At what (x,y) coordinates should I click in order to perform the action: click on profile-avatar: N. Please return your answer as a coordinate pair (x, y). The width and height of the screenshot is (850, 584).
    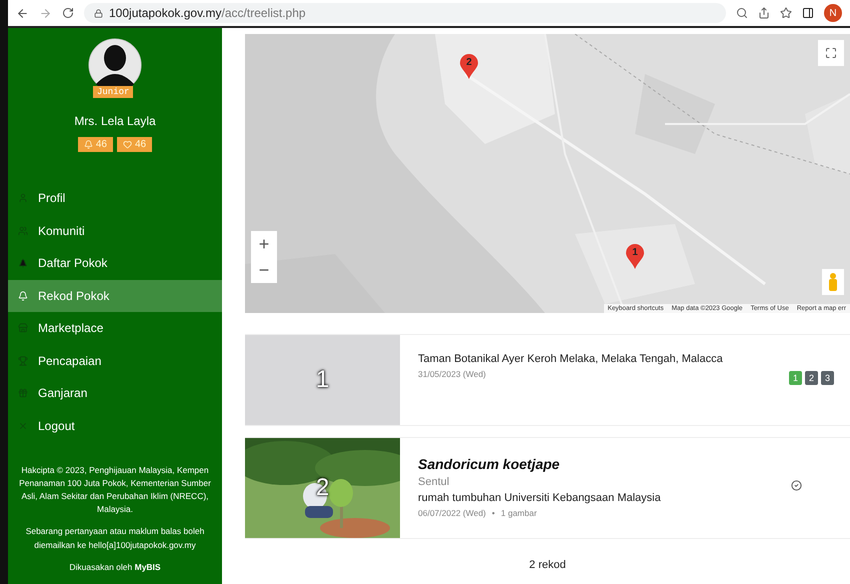
    Looking at the image, I should click on (833, 13).